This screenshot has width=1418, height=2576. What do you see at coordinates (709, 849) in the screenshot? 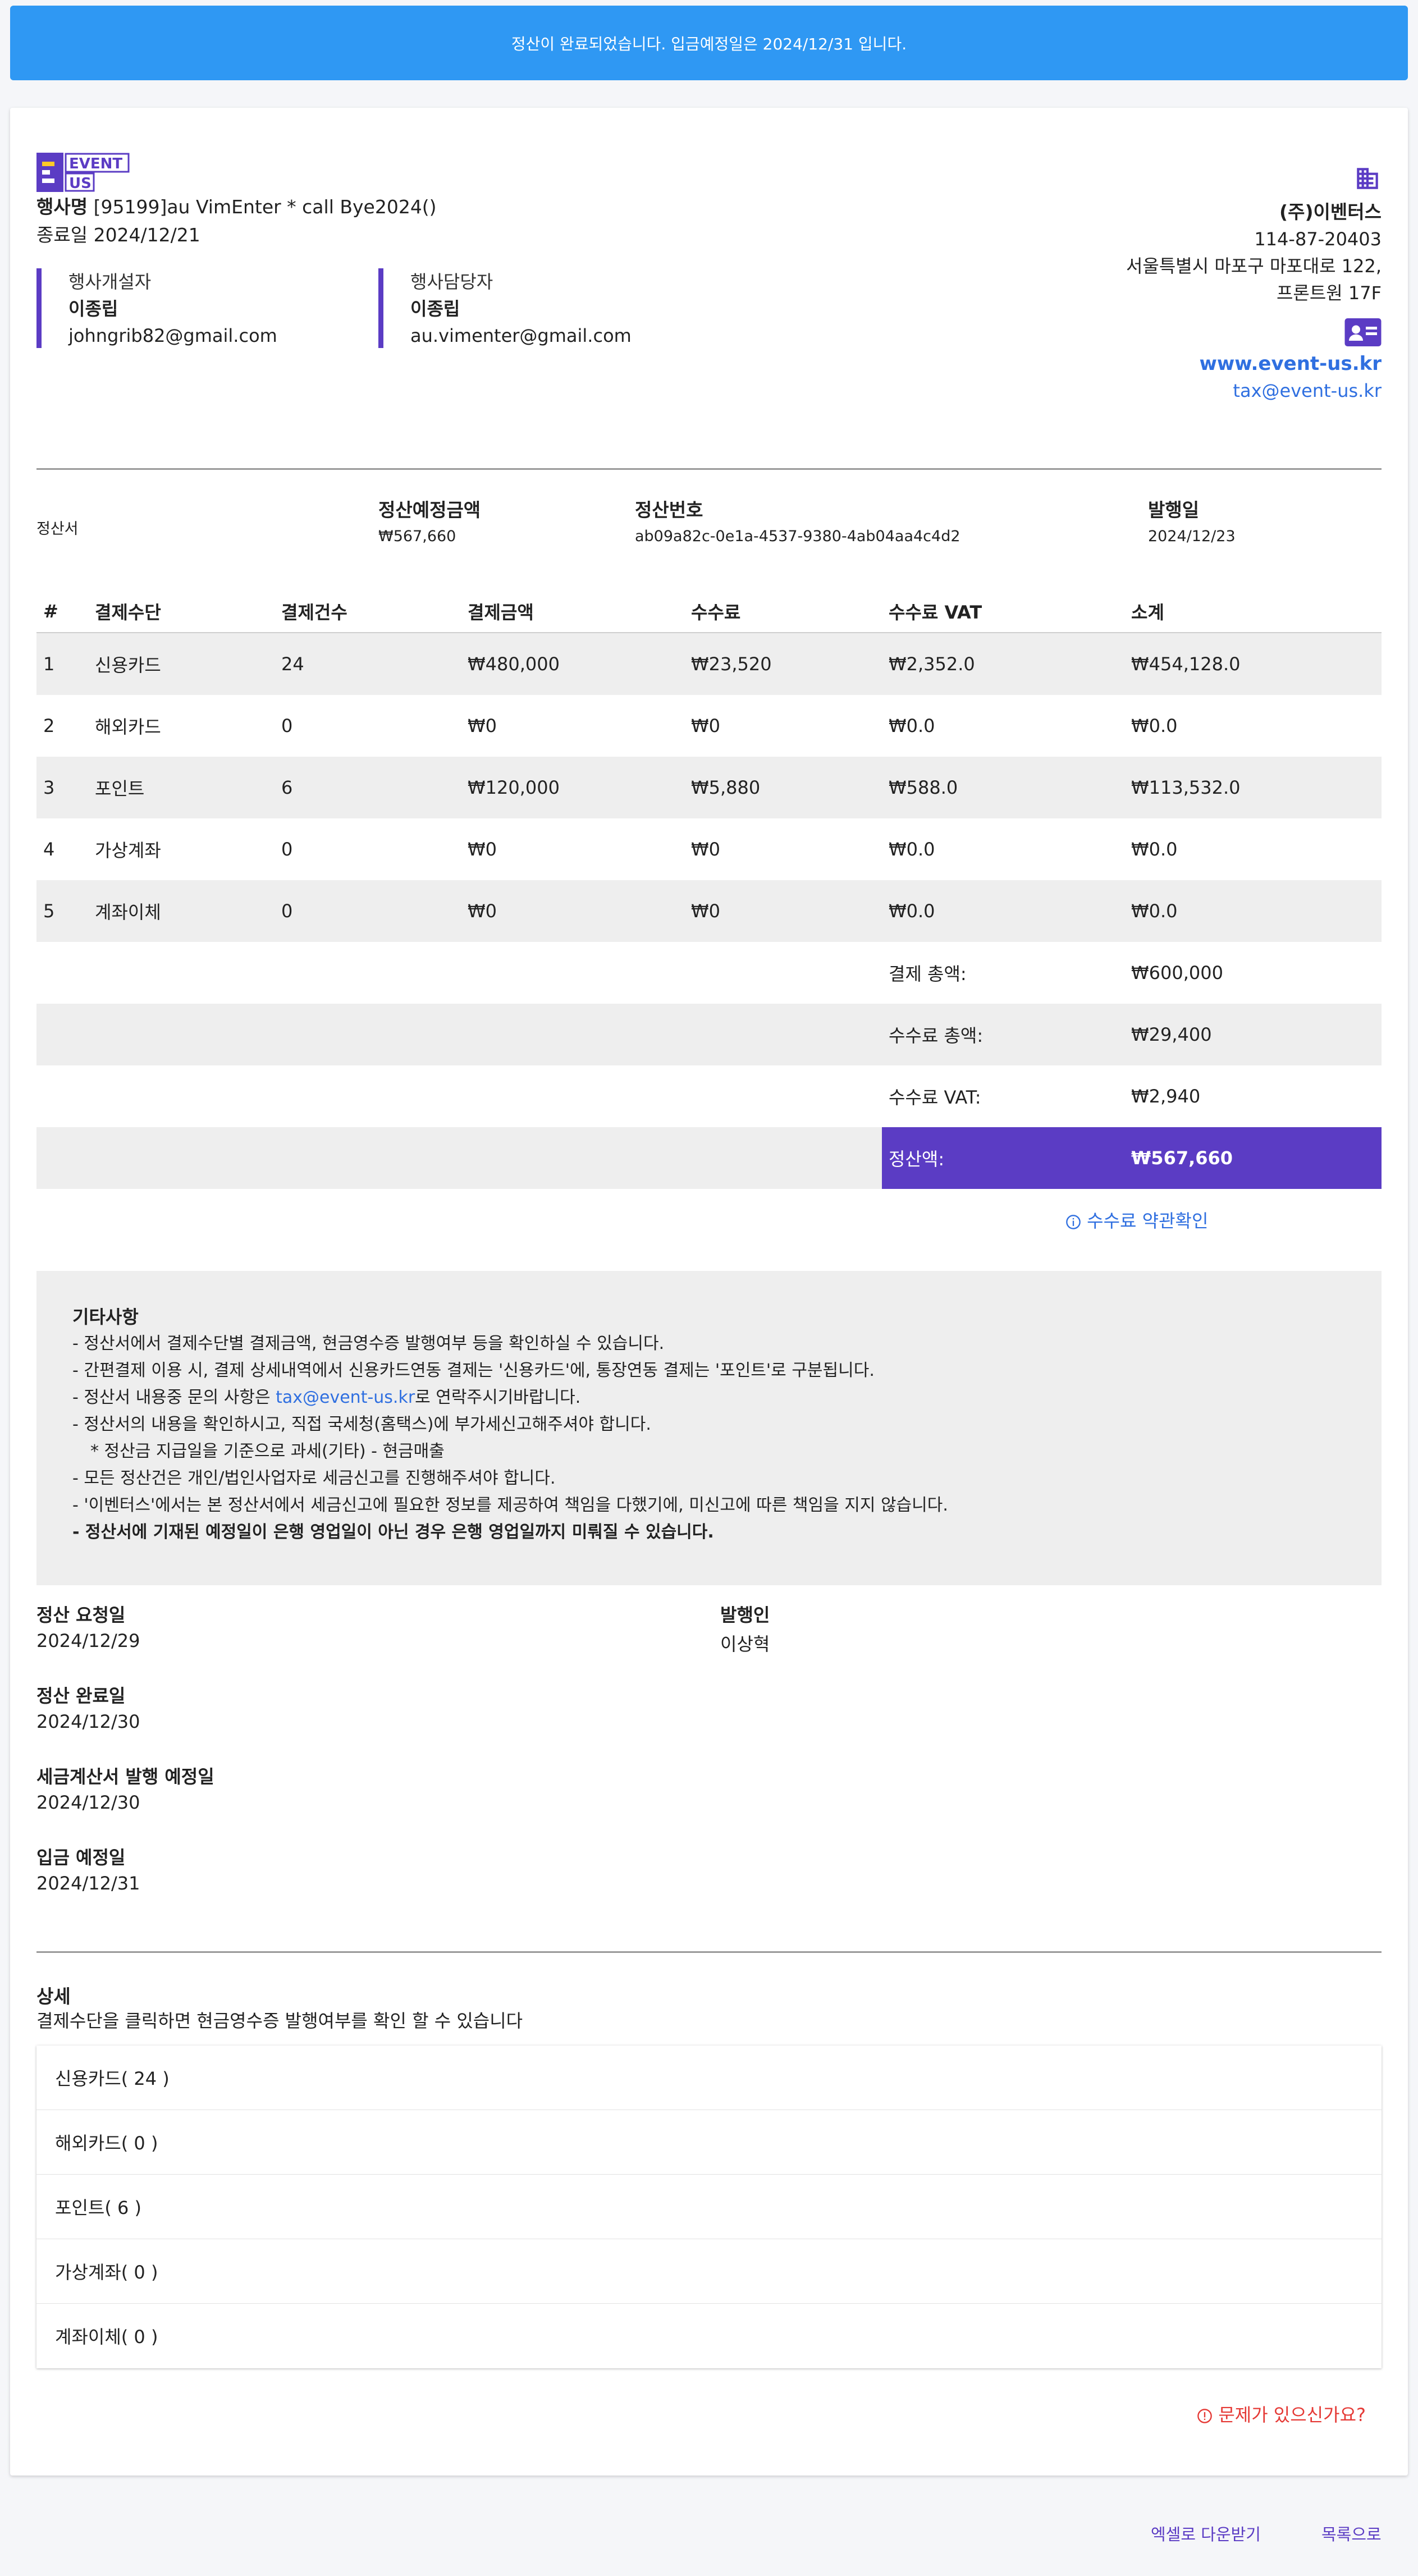
I see `table-row: 4 가상계좌 0 ₩0 ₩0 ₩0.0 ₩0.0` at bounding box center [709, 849].